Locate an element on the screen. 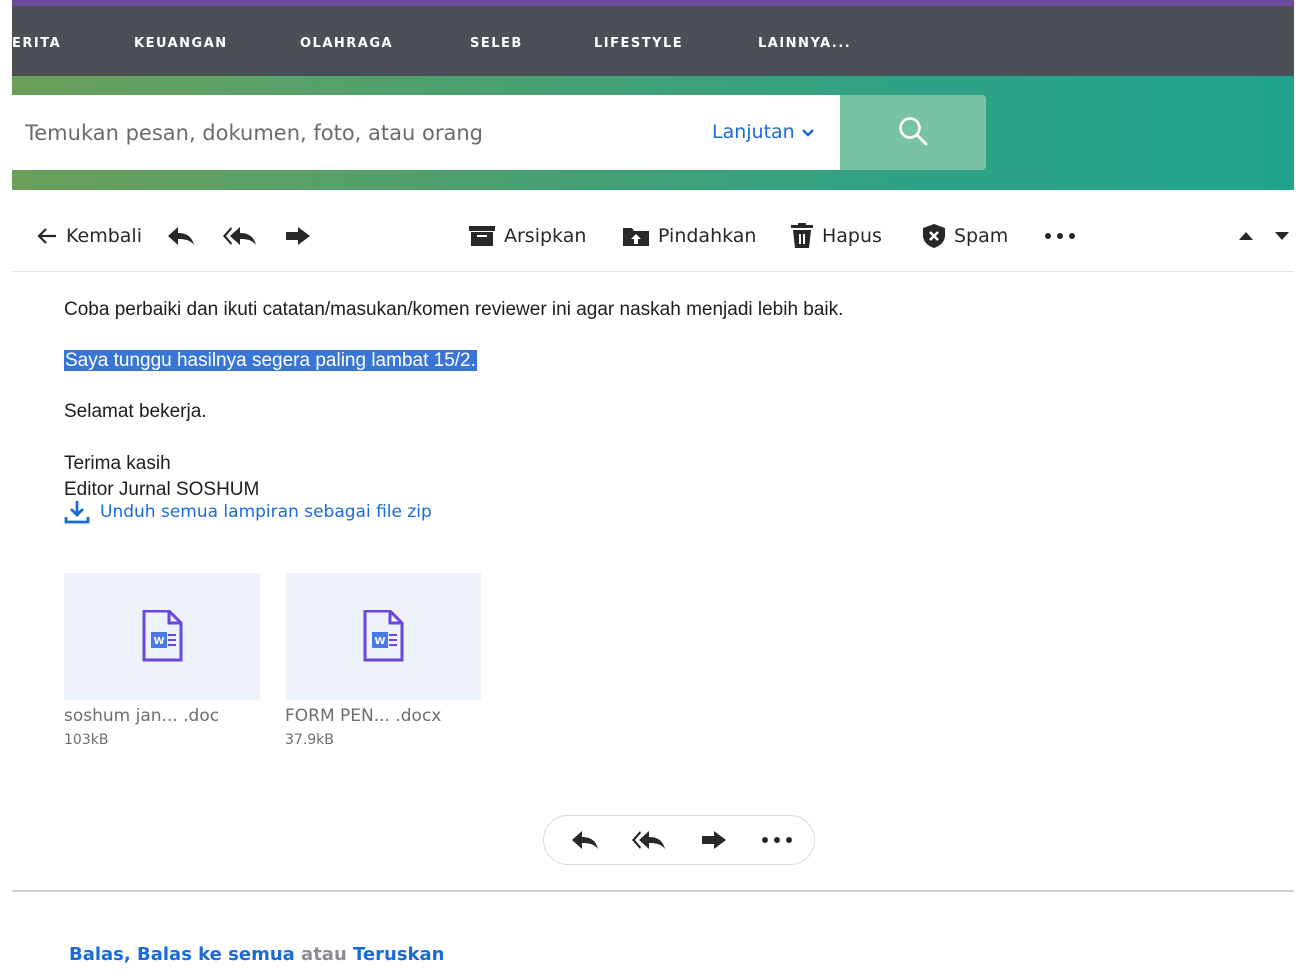  nav-item-lifestyle: LIFESTYLE is located at coordinates (638, 41).